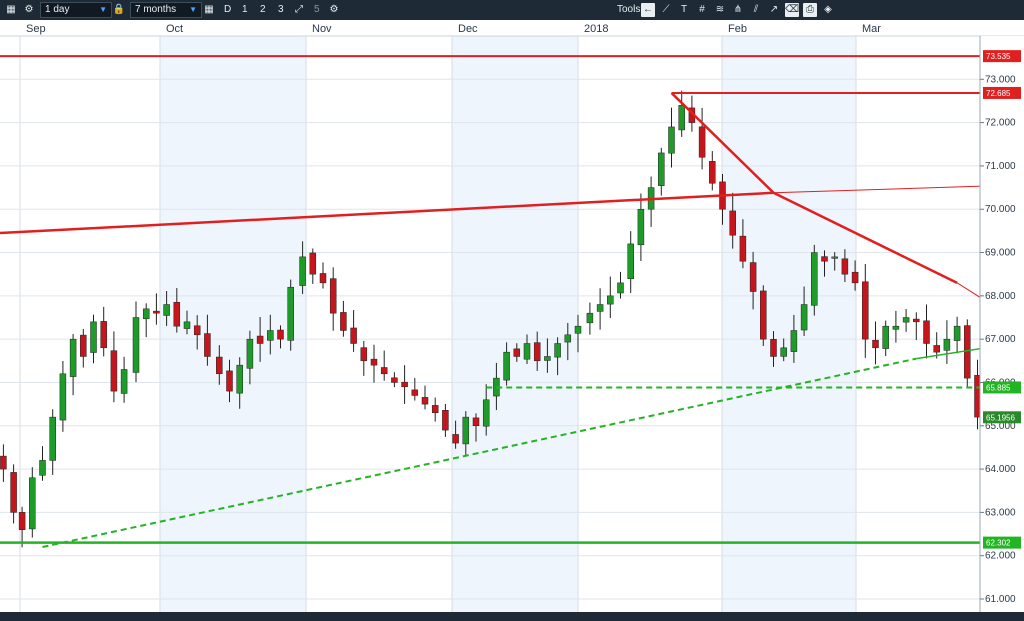 This screenshot has width=1024, height=621. What do you see at coordinates (227, 10) in the screenshot?
I see `period-button-d: D` at bounding box center [227, 10].